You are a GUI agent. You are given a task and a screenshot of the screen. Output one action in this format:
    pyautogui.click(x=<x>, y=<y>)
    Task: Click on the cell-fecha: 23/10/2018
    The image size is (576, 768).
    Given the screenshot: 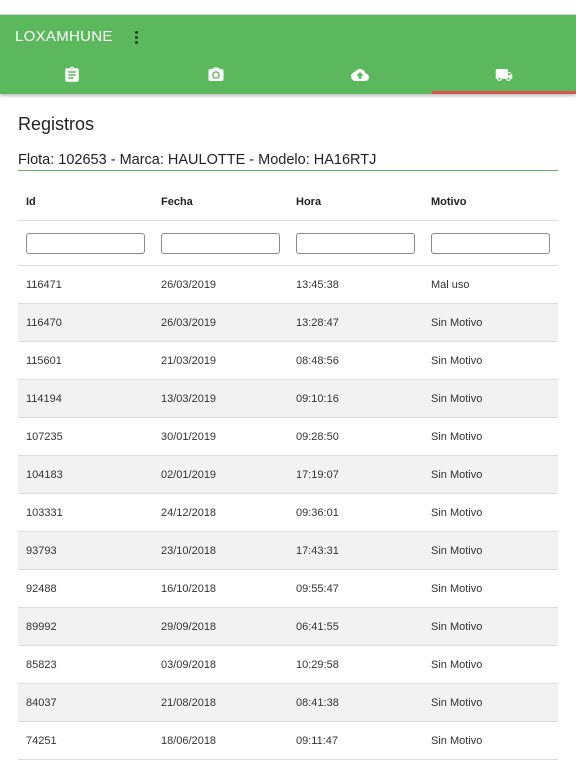 What is the action you would take?
    pyautogui.click(x=220, y=550)
    